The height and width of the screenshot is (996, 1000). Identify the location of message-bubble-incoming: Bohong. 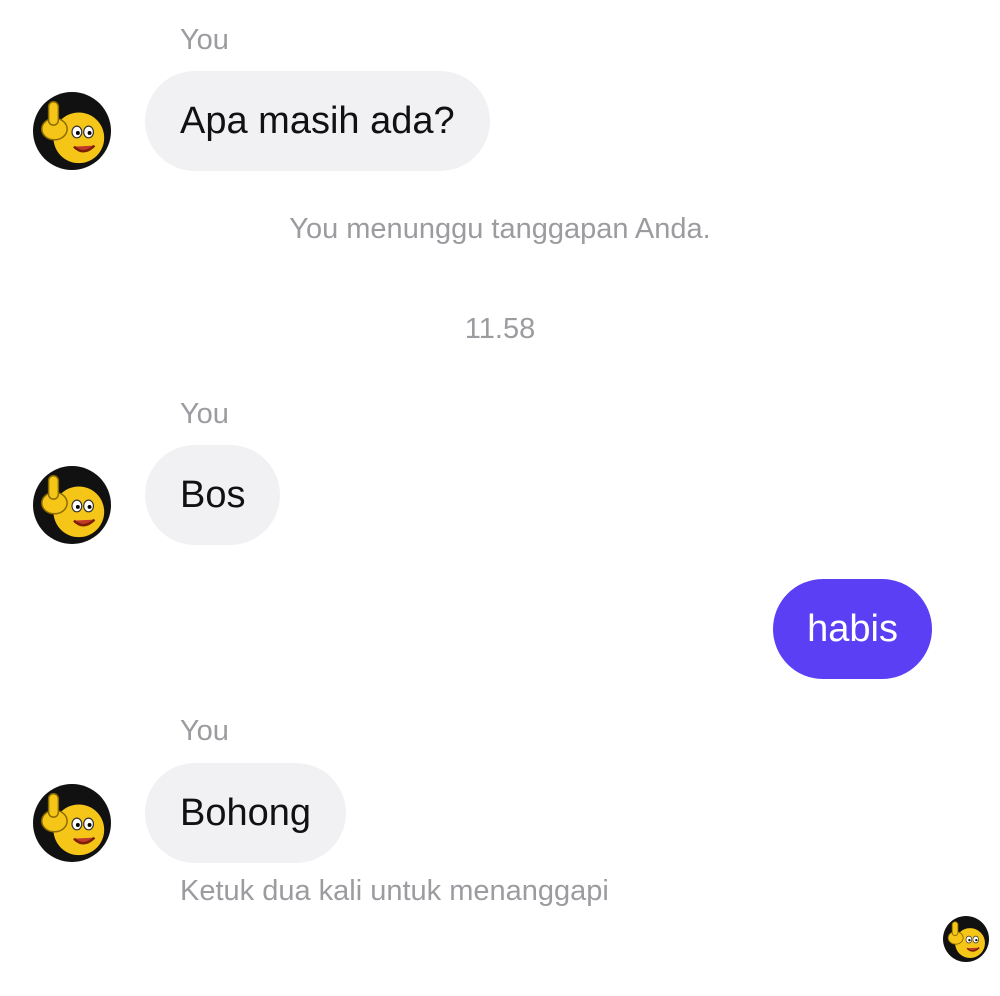
(246, 813).